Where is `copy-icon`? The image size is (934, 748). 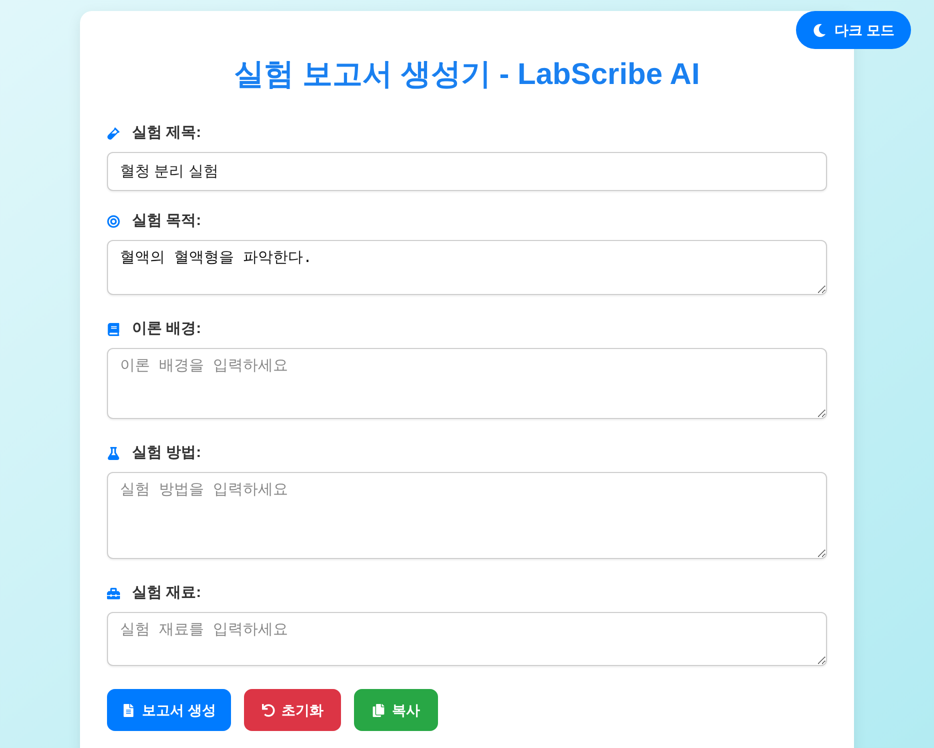 copy-icon is located at coordinates (378, 710).